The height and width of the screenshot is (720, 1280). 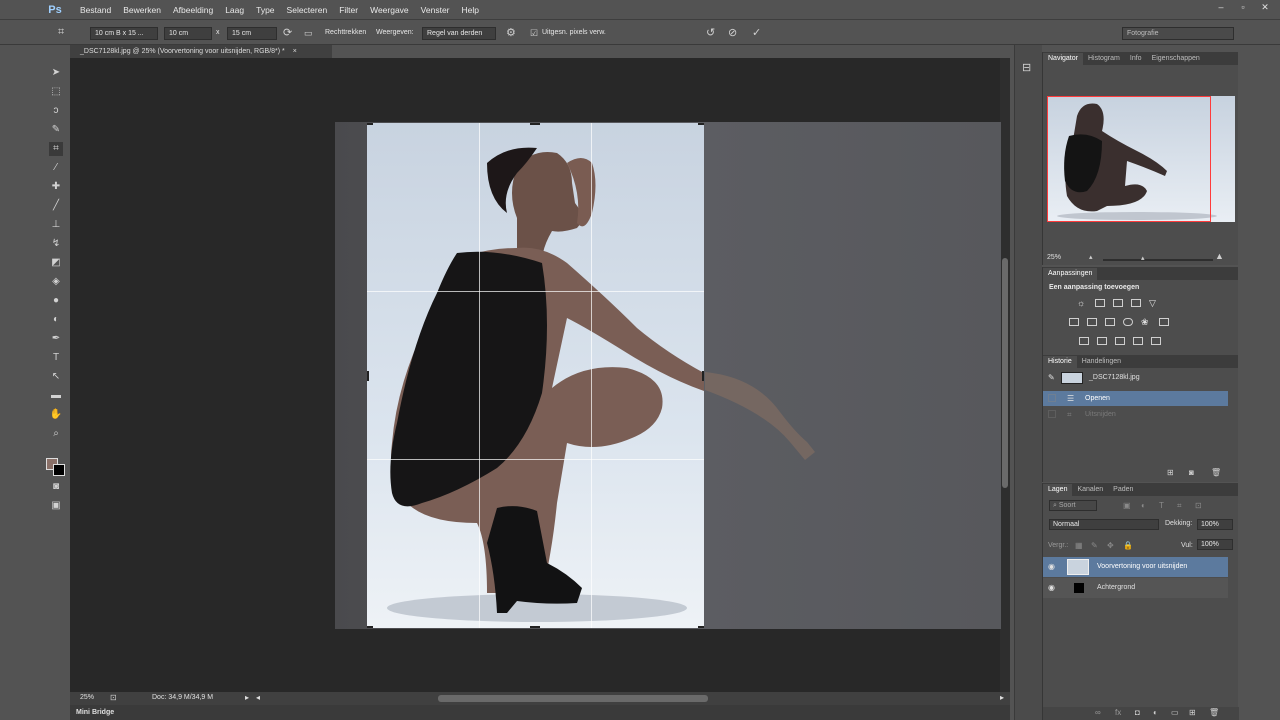 What do you see at coordinates (56, 282) in the screenshot?
I see `paint-bucket-tool-icon: ◈` at bounding box center [56, 282].